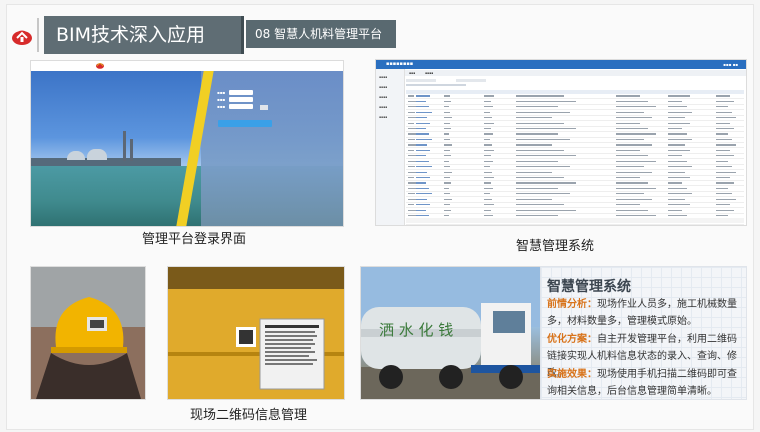 This screenshot has height=432, width=760. Describe the element at coordinates (436, 85) in the screenshot. I see `filter-actions` at that location.